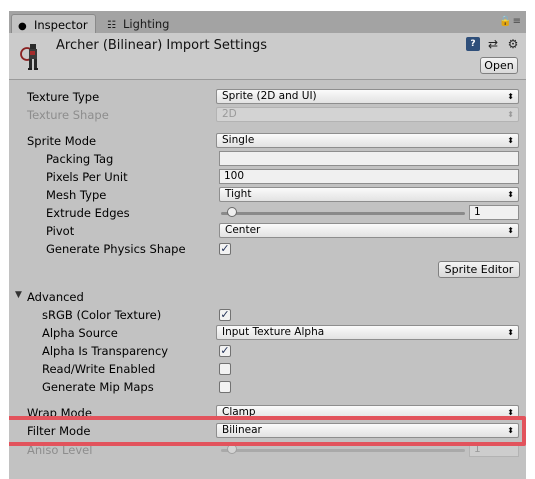 The height and width of the screenshot is (479, 535). I want to click on texture-shape-row: Texture Shape 2D ⬍, so click(267, 115).